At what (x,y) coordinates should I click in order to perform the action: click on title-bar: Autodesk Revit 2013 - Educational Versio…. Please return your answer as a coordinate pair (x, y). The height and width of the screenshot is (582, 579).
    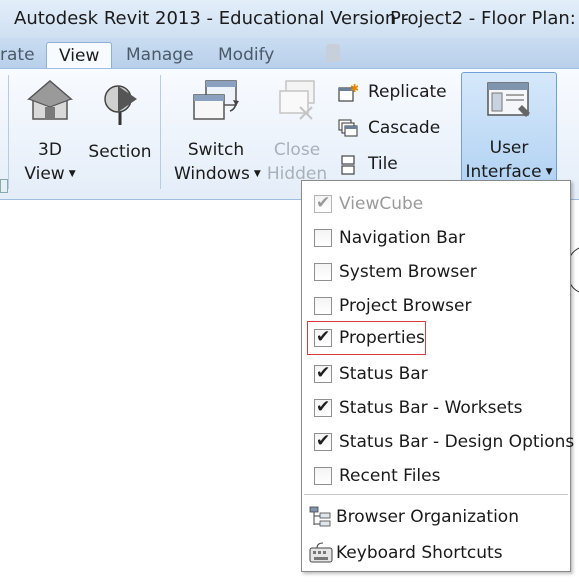
    Looking at the image, I should click on (289, 19).